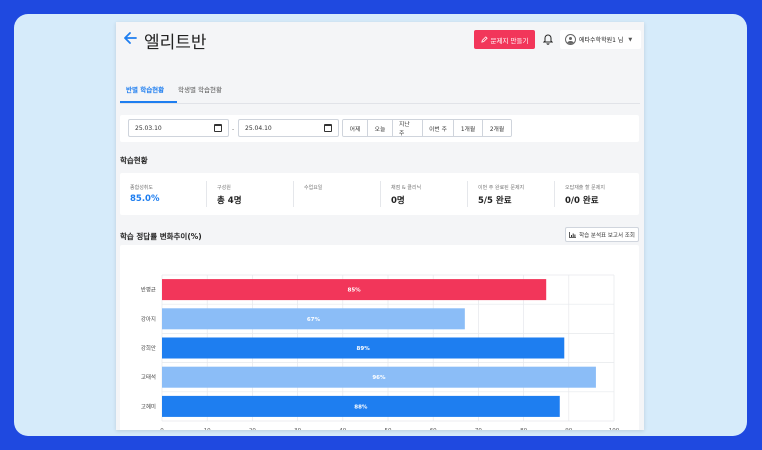 The image size is (762, 450). What do you see at coordinates (252, 429) in the screenshot?
I see `x-tick-label: 20` at bounding box center [252, 429].